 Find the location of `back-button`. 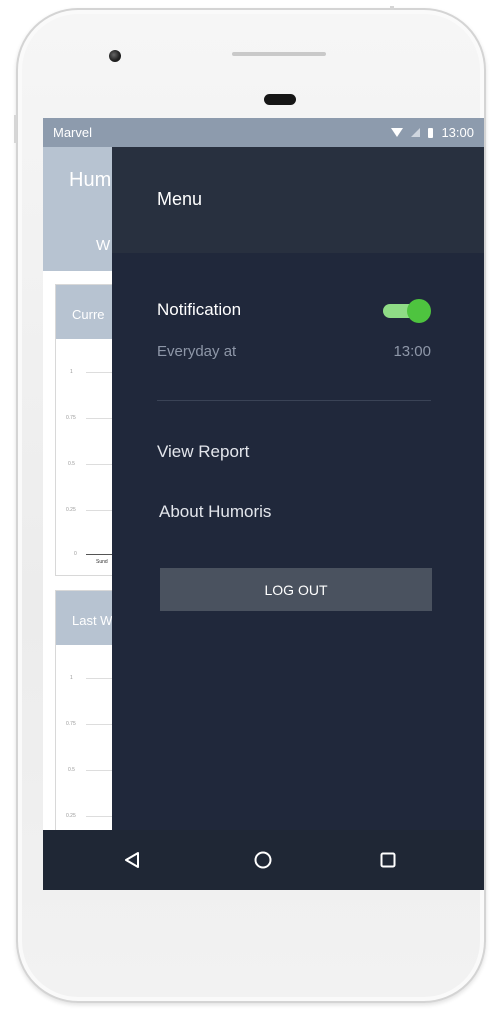

back-button is located at coordinates (132, 860).